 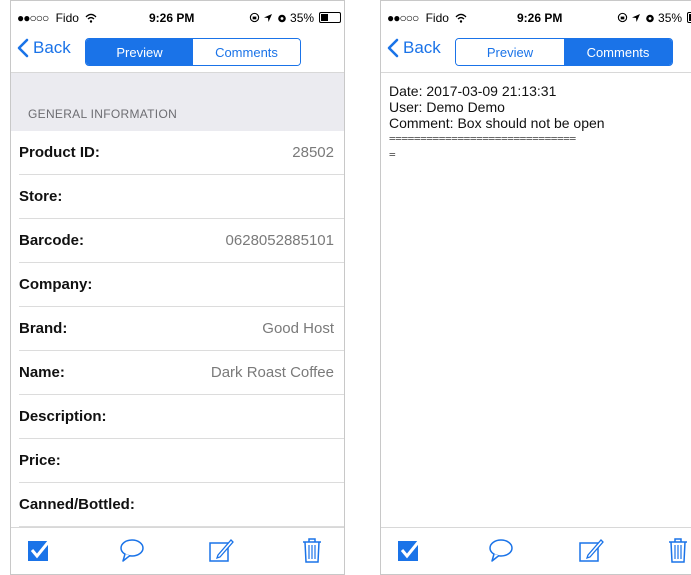 I want to click on field-label: Barcode:, so click(x=52, y=240).